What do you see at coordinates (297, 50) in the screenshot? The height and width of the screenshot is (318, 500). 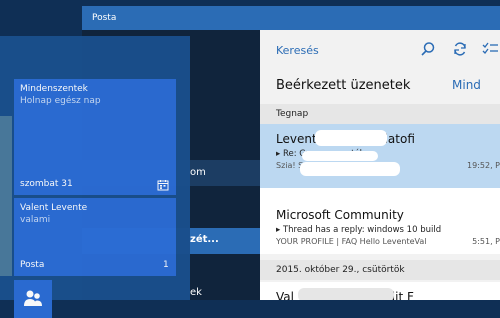 I see `search-input: Keresés` at bounding box center [297, 50].